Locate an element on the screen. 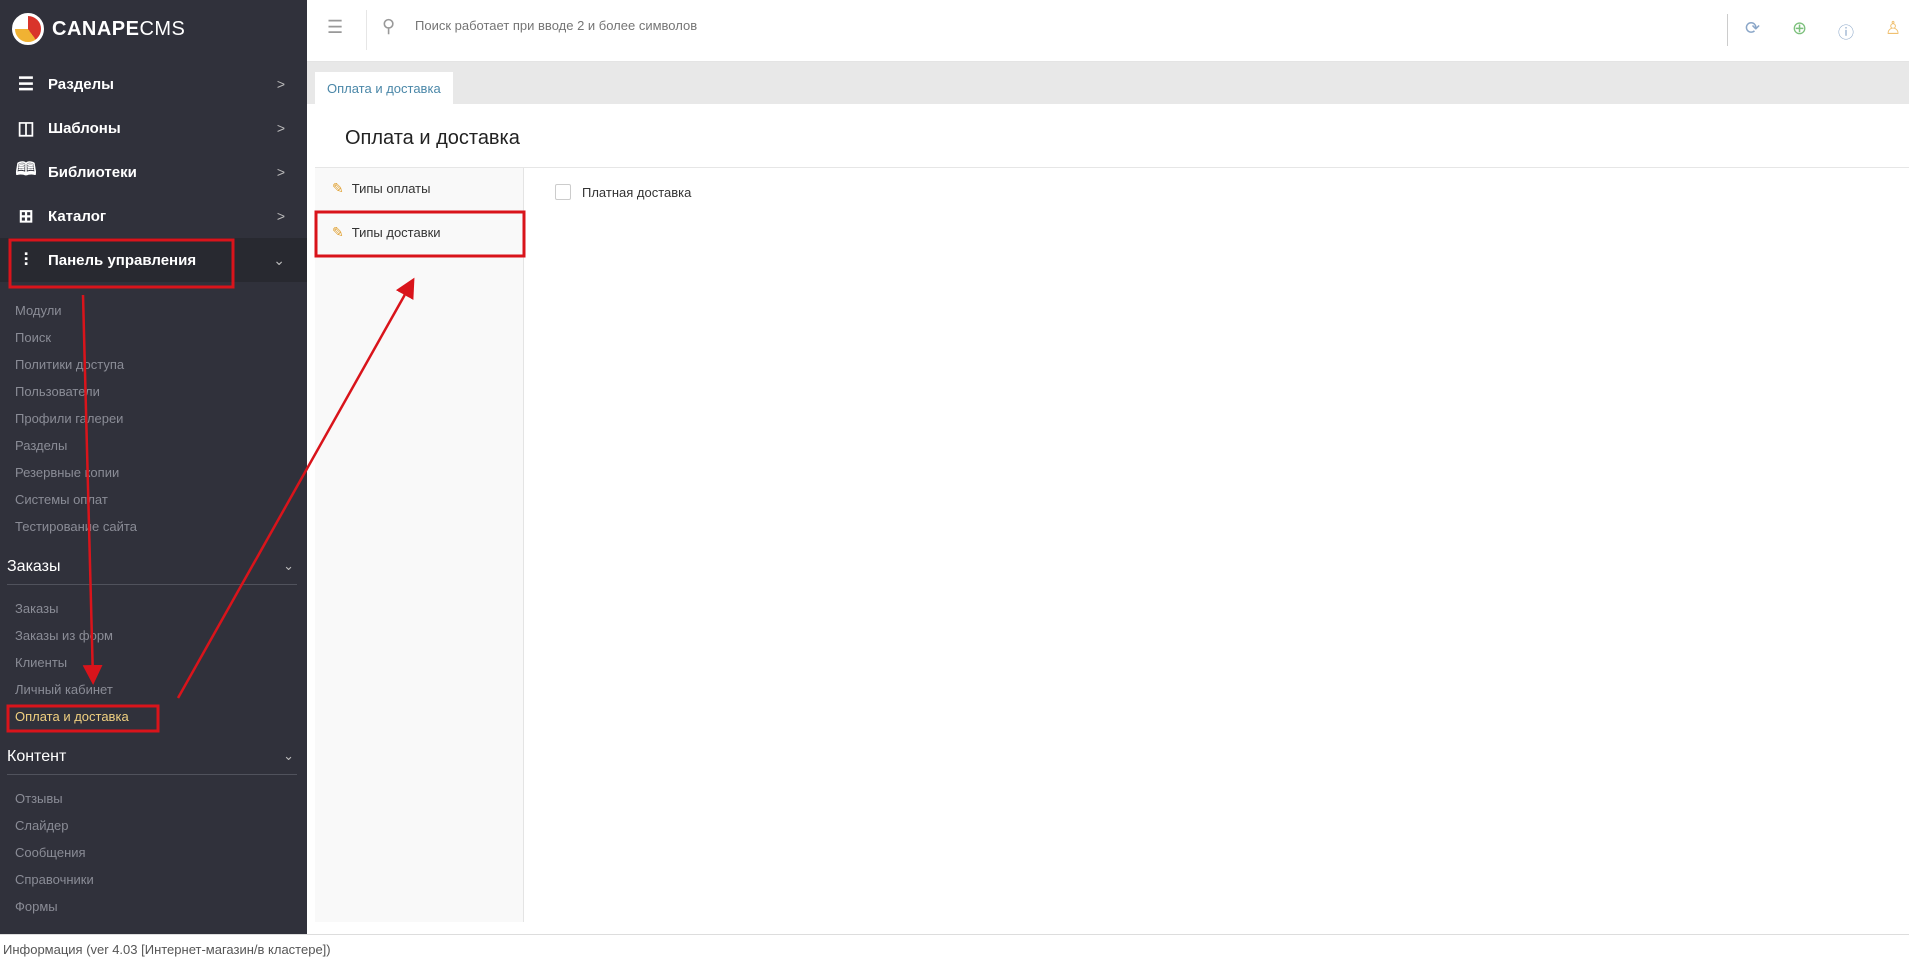 Image resolution: width=1909 pixels, height=966 pixels. list-icon: ☰ is located at coordinates (26, 83).